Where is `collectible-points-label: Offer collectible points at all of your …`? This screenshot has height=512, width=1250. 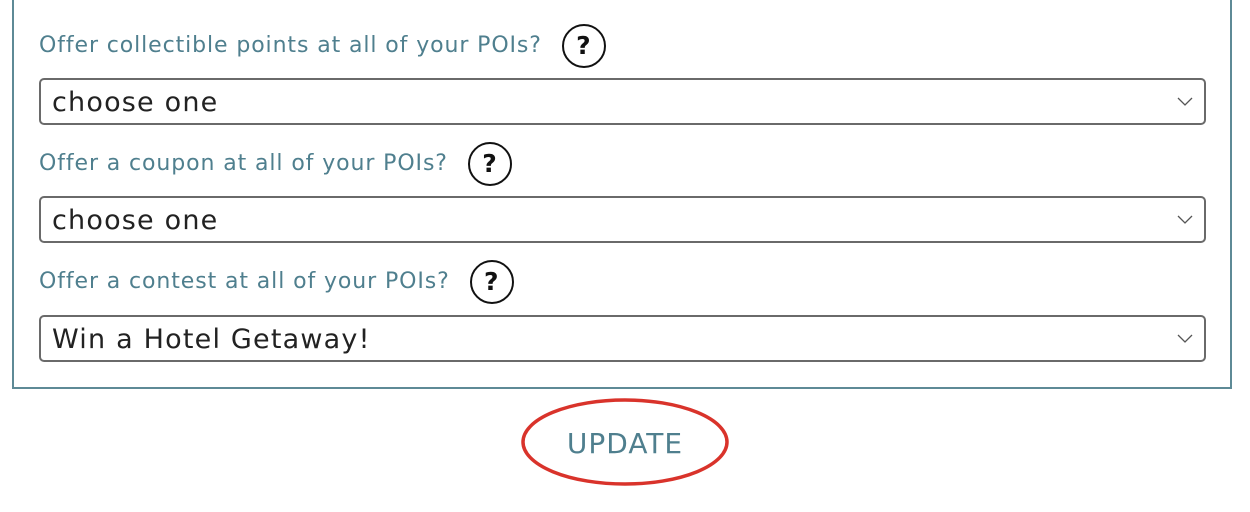 collectible-points-label: Offer collectible points at all of your … is located at coordinates (322, 46).